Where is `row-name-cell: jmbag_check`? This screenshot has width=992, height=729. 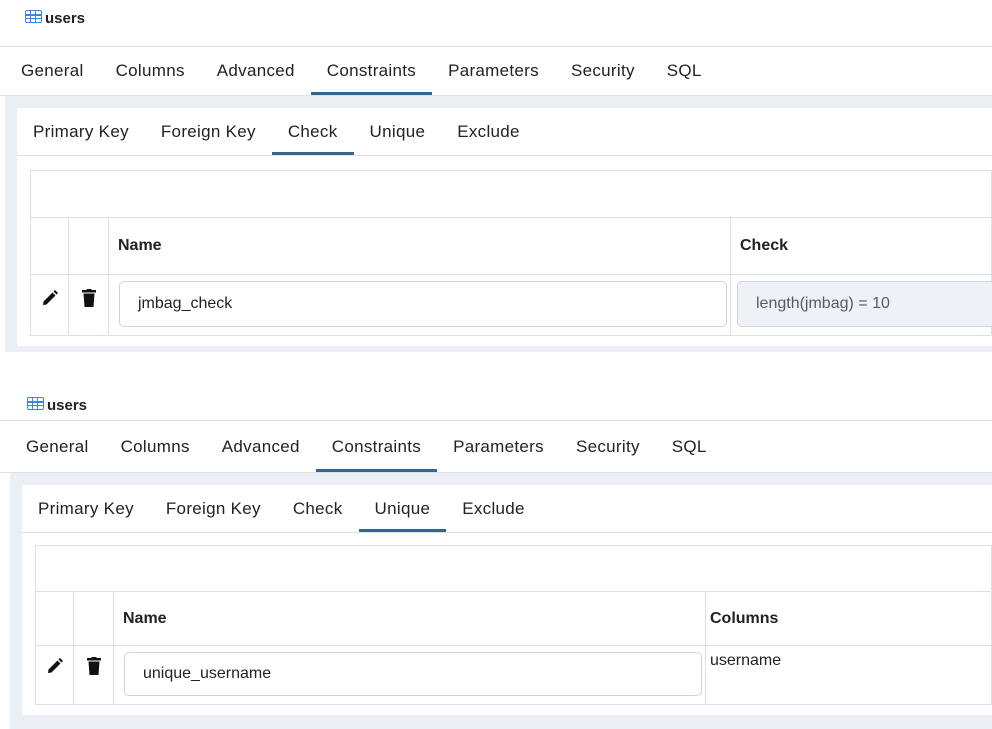 row-name-cell: jmbag_check is located at coordinates (420, 305).